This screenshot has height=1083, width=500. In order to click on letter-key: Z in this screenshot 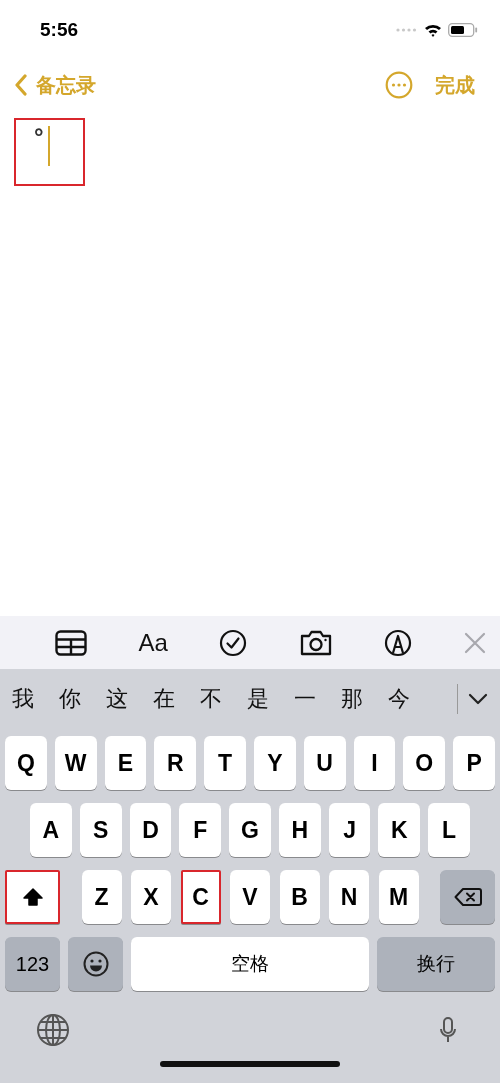, I will do `click(101, 897)`.